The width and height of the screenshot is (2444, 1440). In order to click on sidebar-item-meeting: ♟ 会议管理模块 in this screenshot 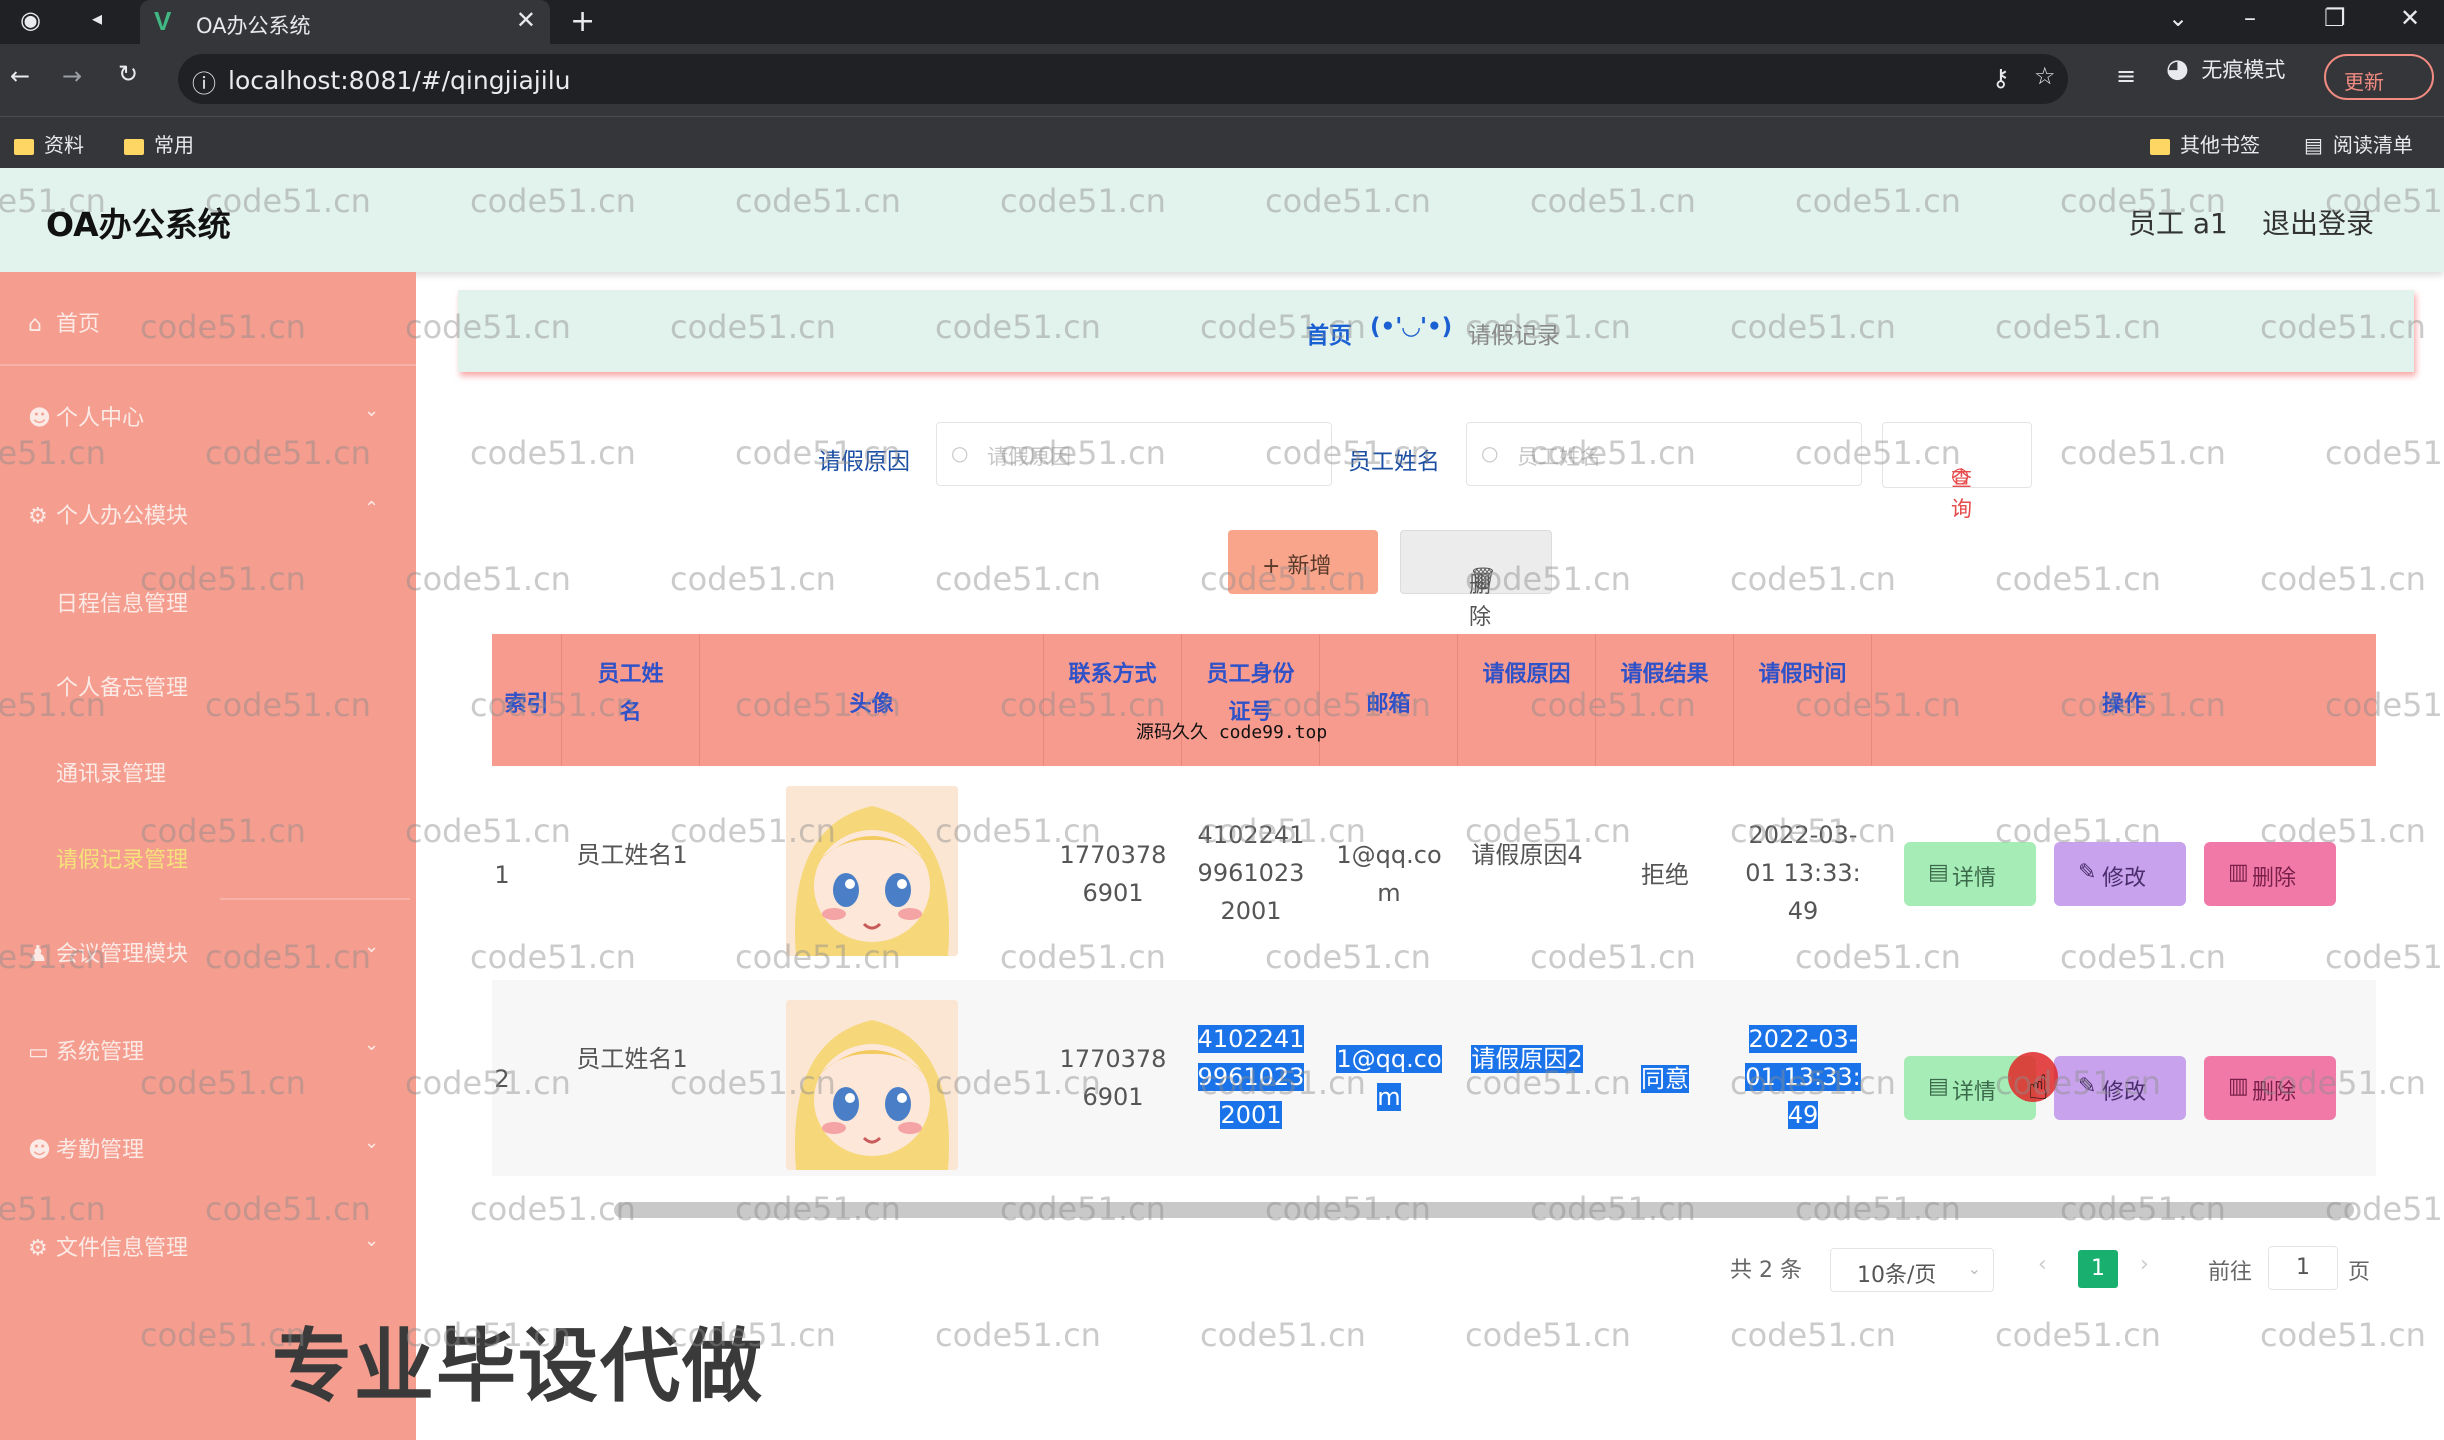, I will do `click(108, 952)`.